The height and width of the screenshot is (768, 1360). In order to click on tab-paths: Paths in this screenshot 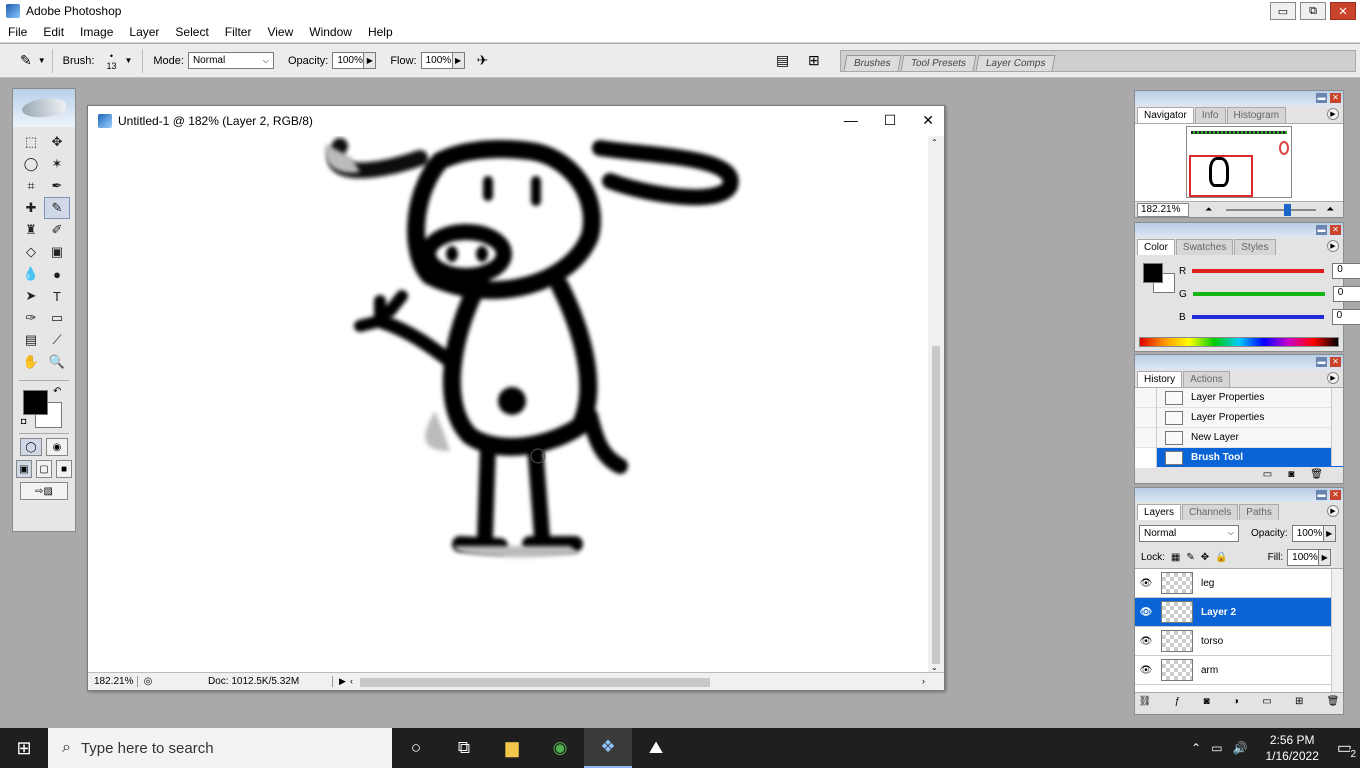, I will do `click(1259, 512)`.